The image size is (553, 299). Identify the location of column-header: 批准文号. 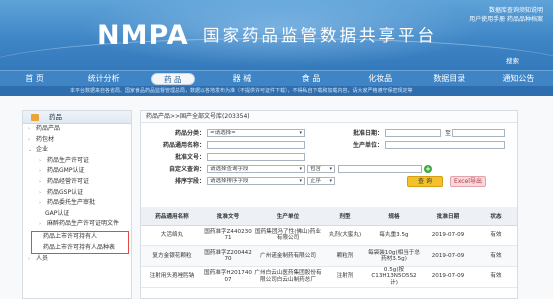
(228, 216).